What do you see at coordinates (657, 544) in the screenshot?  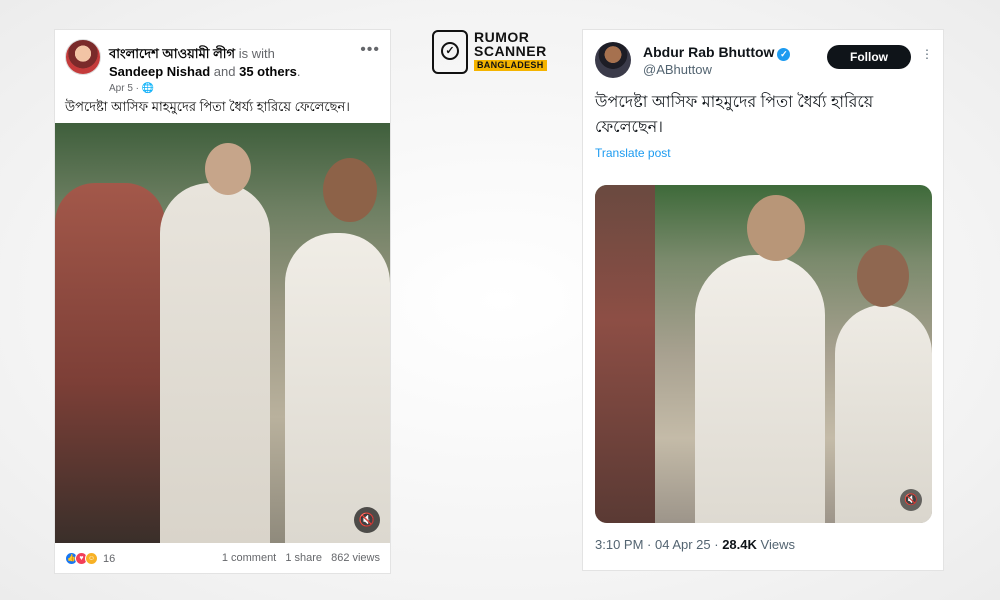 I see `post-time: 3:10 PM · 04 Apr 25 ·` at bounding box center [657, 544].